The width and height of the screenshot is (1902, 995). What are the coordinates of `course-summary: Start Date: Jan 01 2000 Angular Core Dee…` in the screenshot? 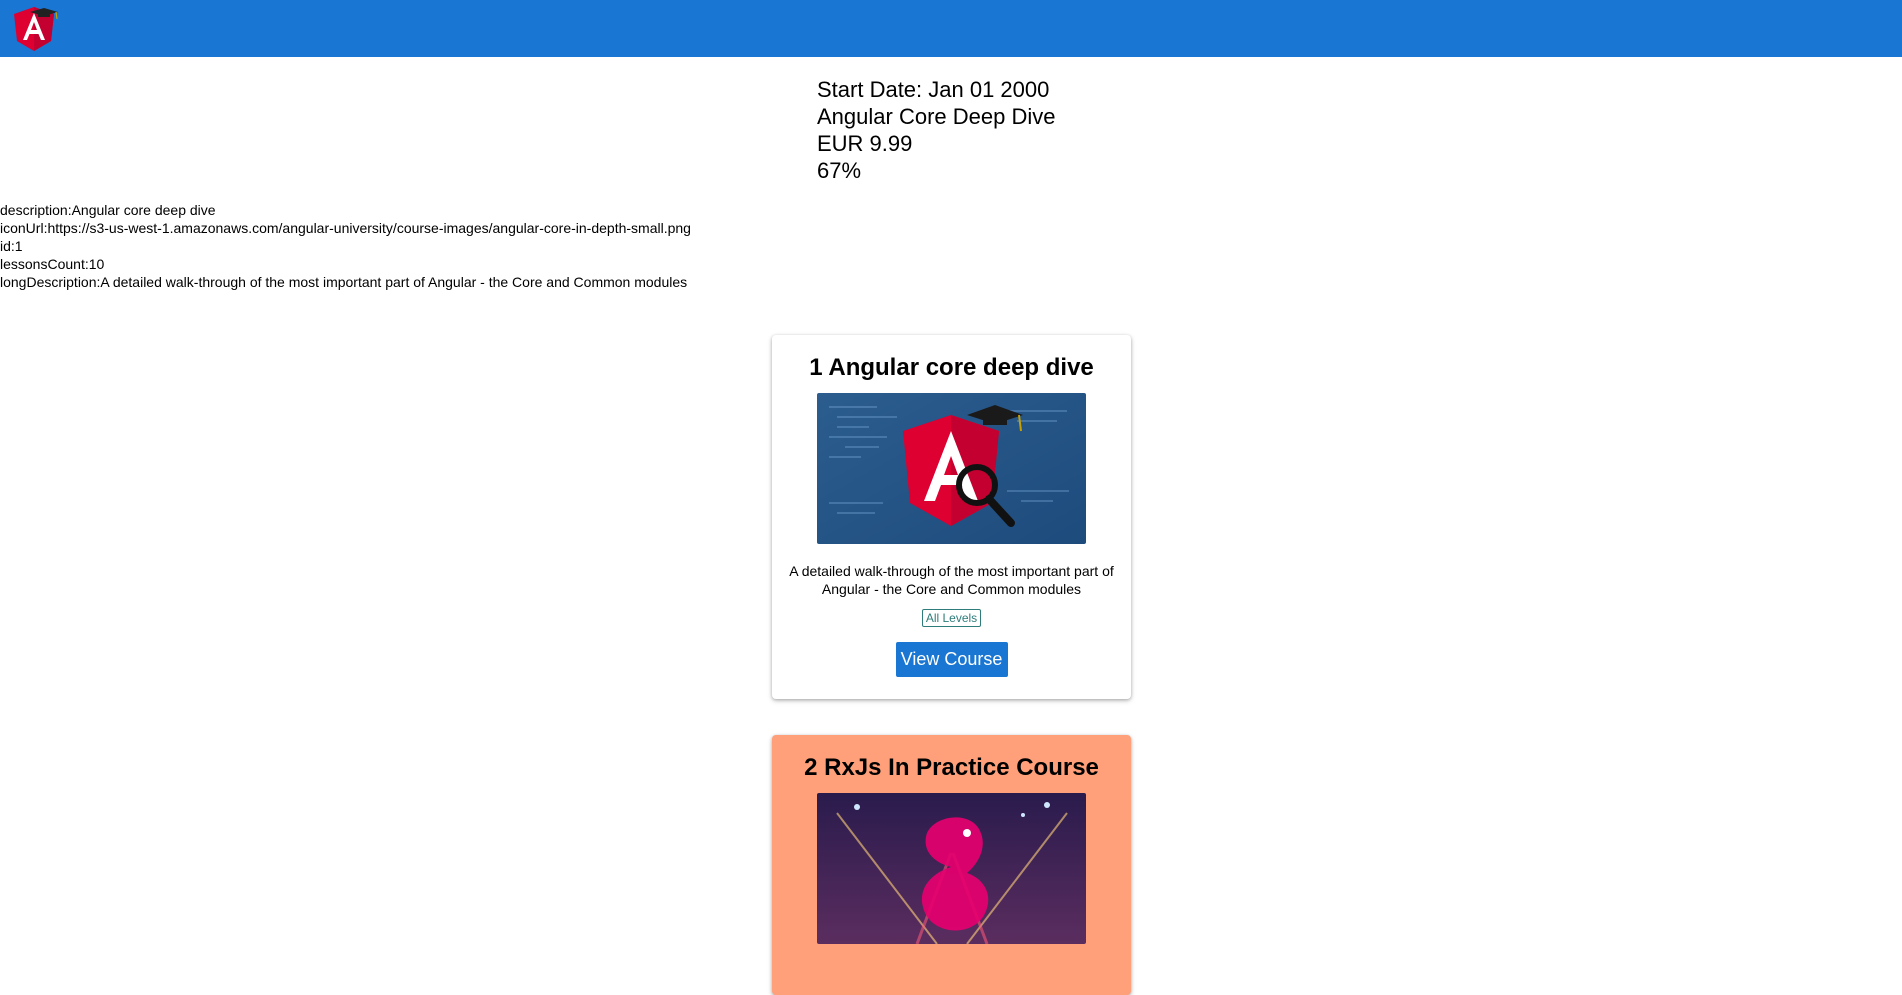 It's located at (936, 130).